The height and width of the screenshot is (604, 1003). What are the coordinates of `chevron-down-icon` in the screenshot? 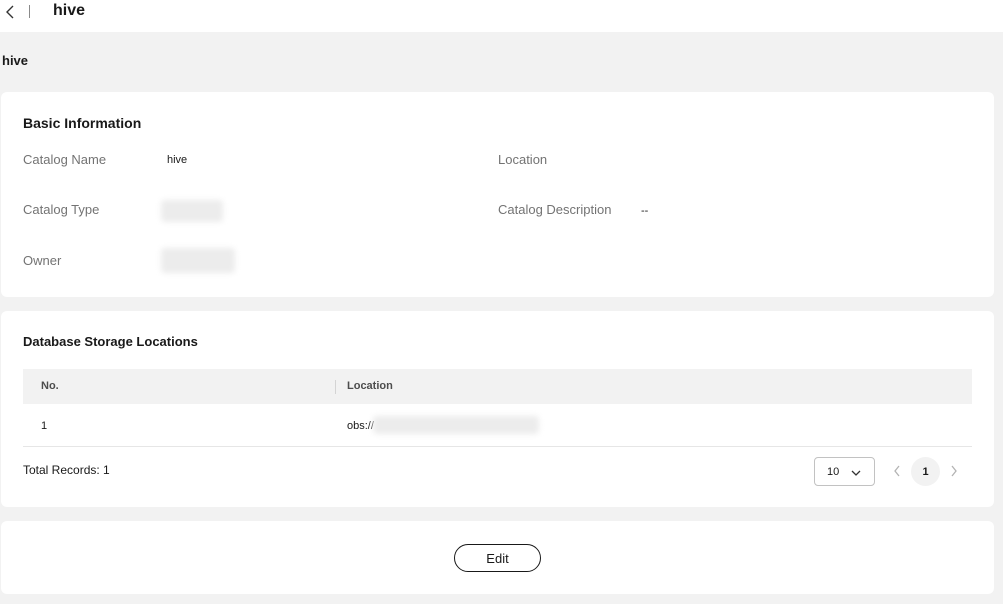 It's located at (856, 472).